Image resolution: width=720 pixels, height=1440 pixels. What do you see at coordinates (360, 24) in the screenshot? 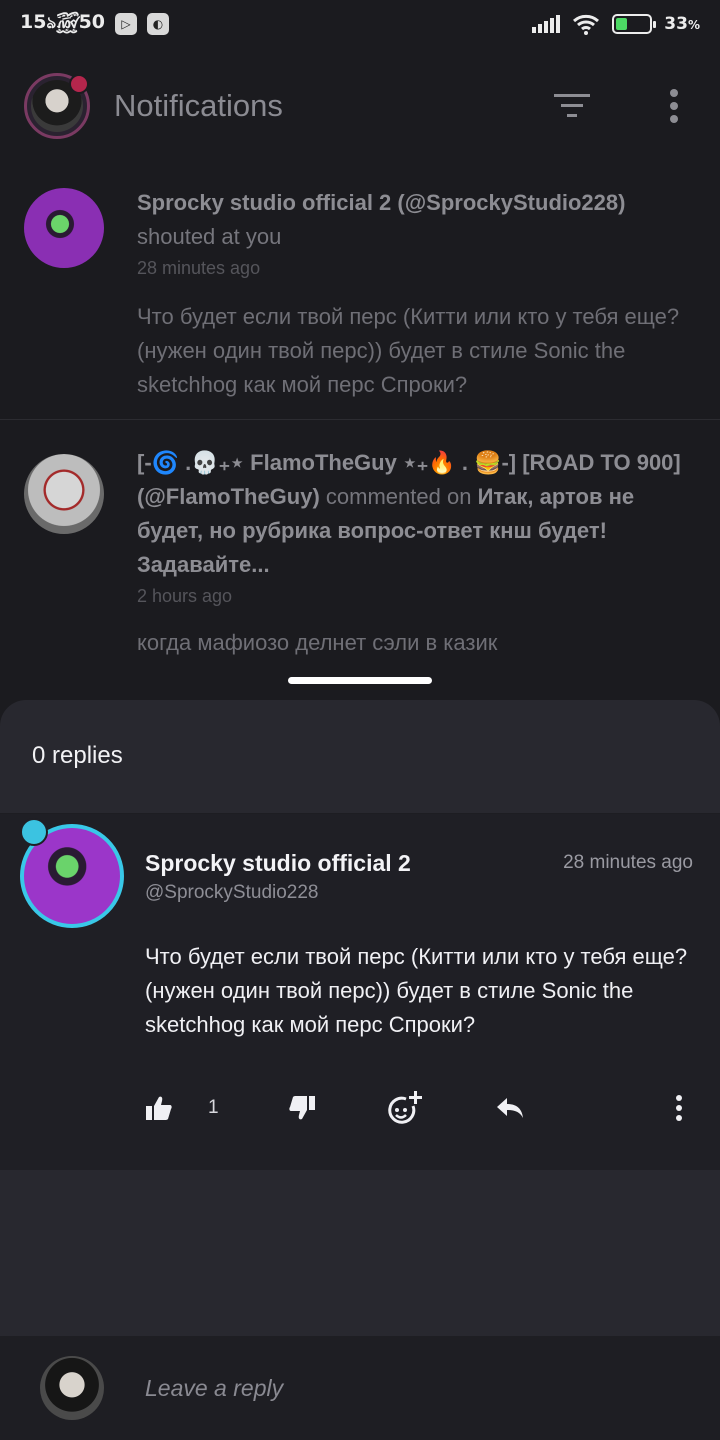
I see `status-bar: 15ঌ꫞50 ▷ ◐ 33%` at bounding box center [360, 24].